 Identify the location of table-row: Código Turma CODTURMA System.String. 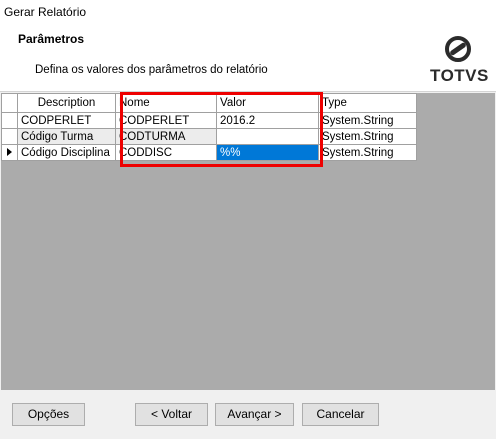
(209, 136).